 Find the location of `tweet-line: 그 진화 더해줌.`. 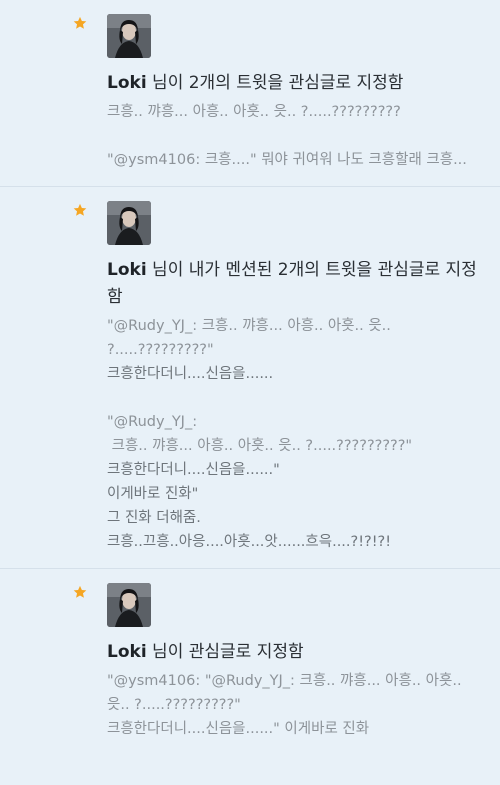

tweet-line: 그 진화 더해줌. is located at coordinates (154, 518).